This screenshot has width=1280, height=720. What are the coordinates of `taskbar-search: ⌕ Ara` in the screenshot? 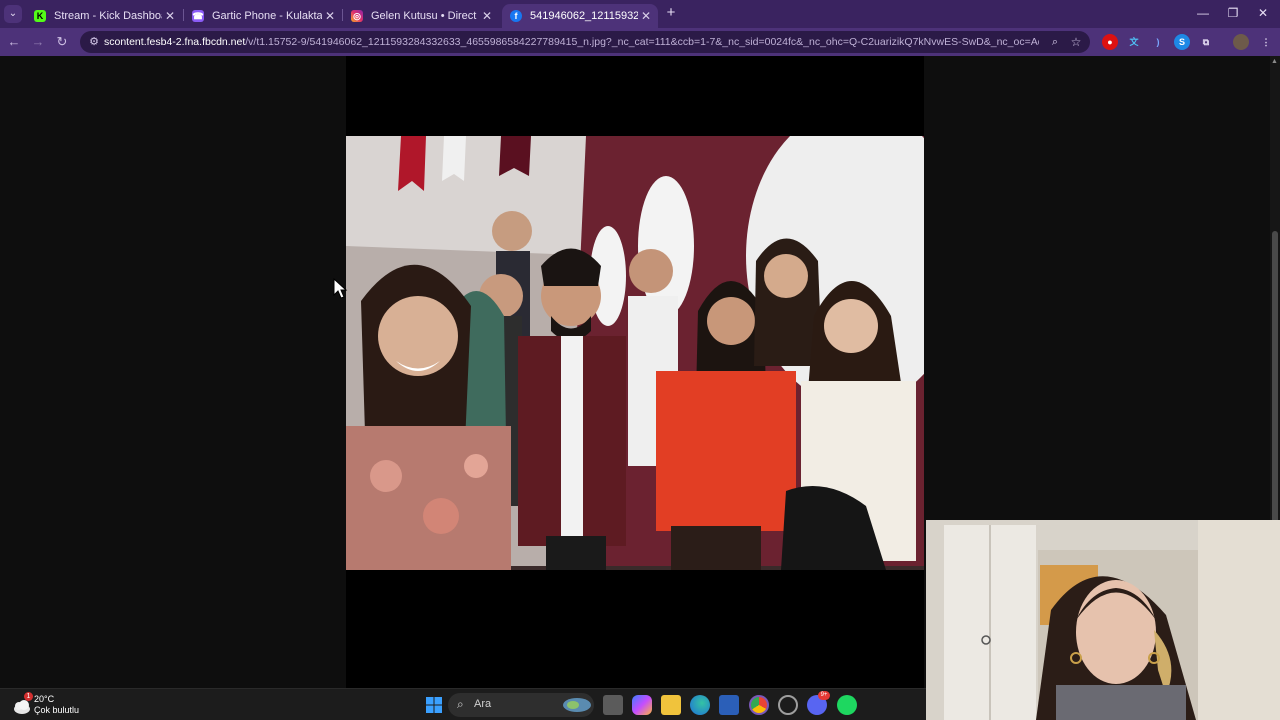 It's located at (521, 705).